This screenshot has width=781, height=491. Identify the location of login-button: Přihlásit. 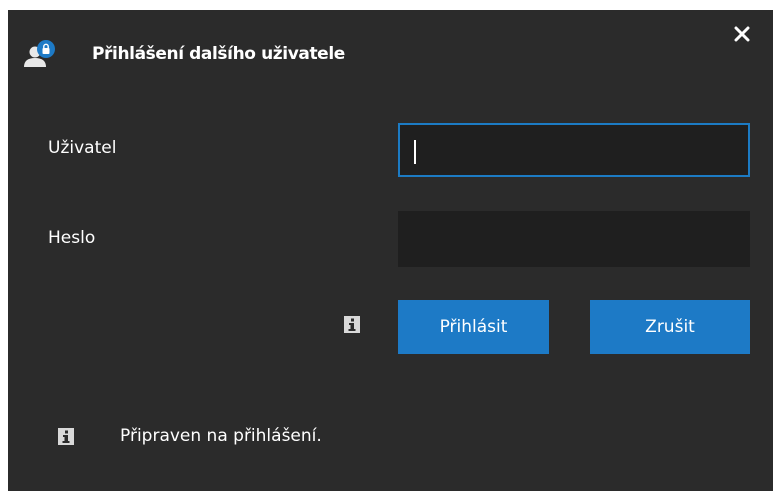
(473, 327).